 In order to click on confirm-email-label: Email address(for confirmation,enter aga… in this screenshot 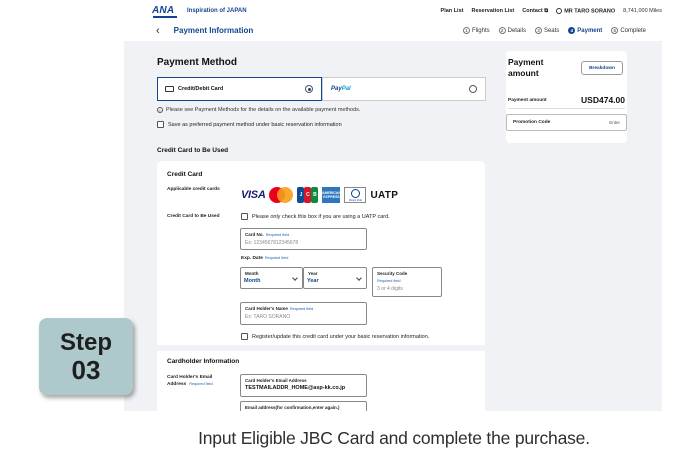, I will do `click(292, 407)`.